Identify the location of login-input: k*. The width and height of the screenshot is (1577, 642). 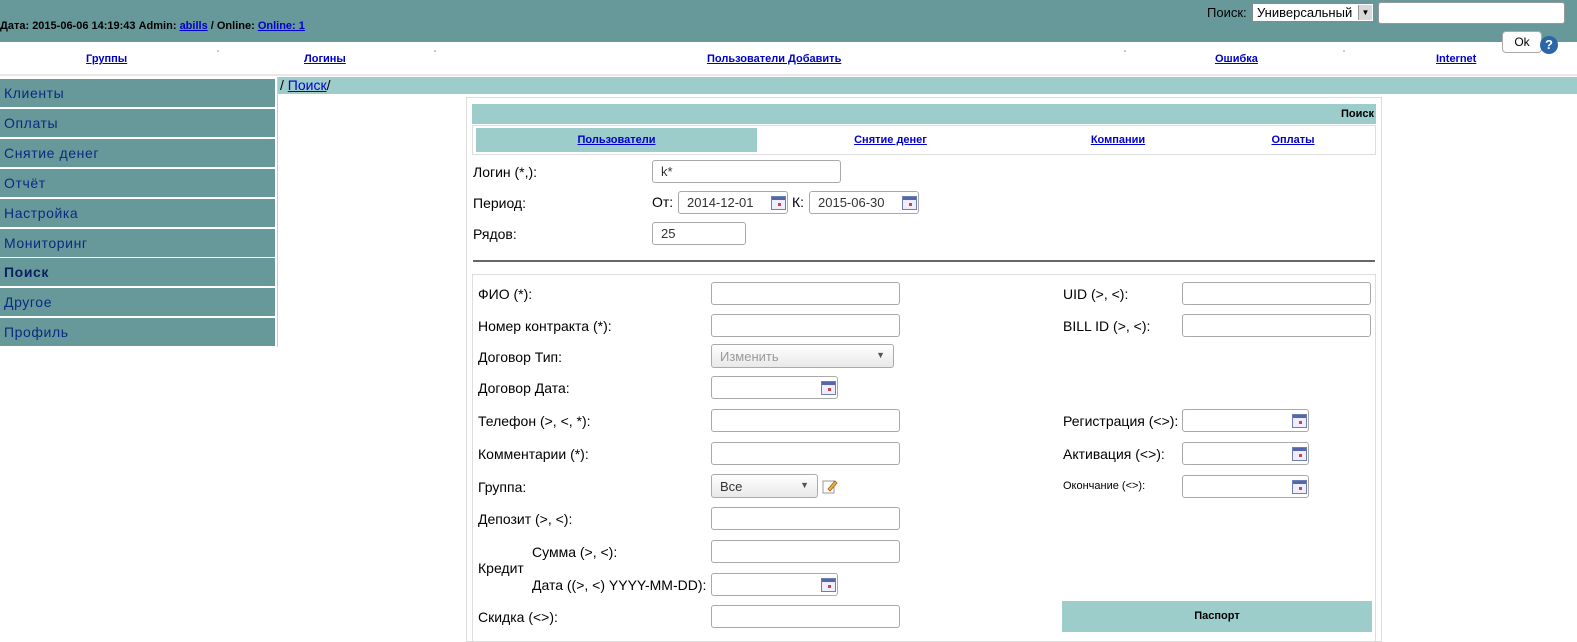
(746, 171).